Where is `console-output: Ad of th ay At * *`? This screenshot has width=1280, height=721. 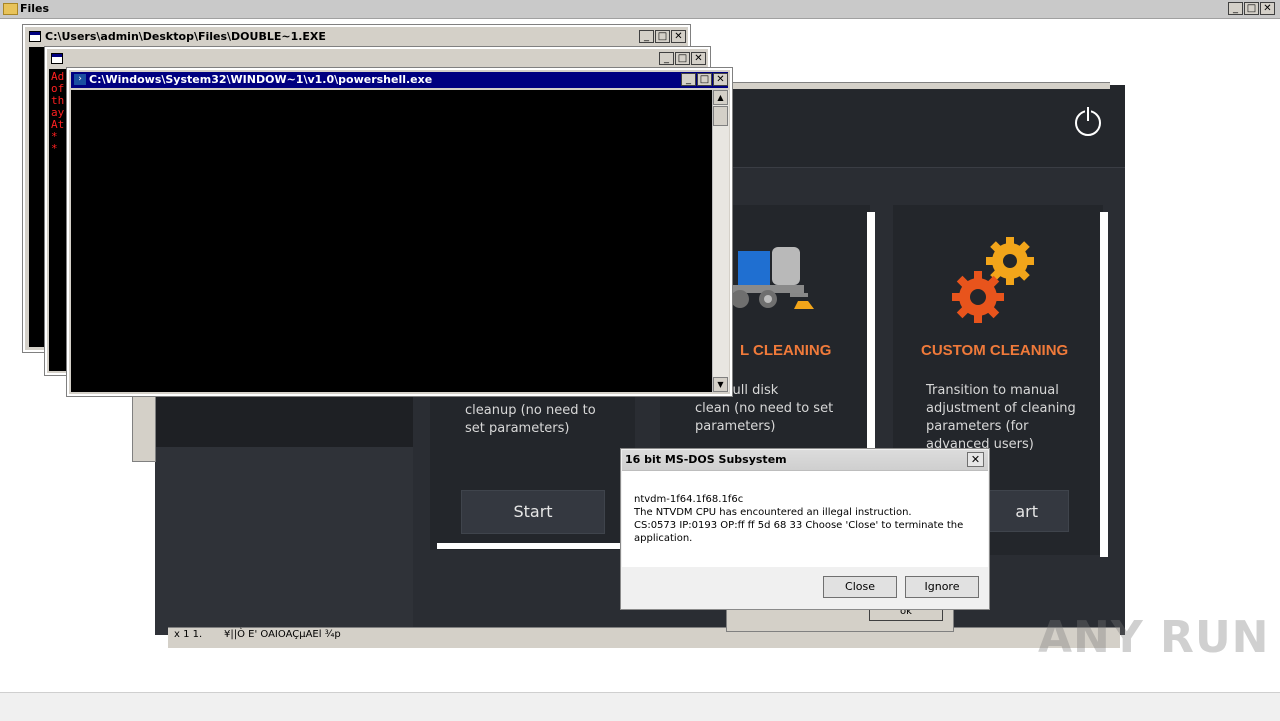
console-output: Ad of th ay At * * is located at coordinates (58, 112).